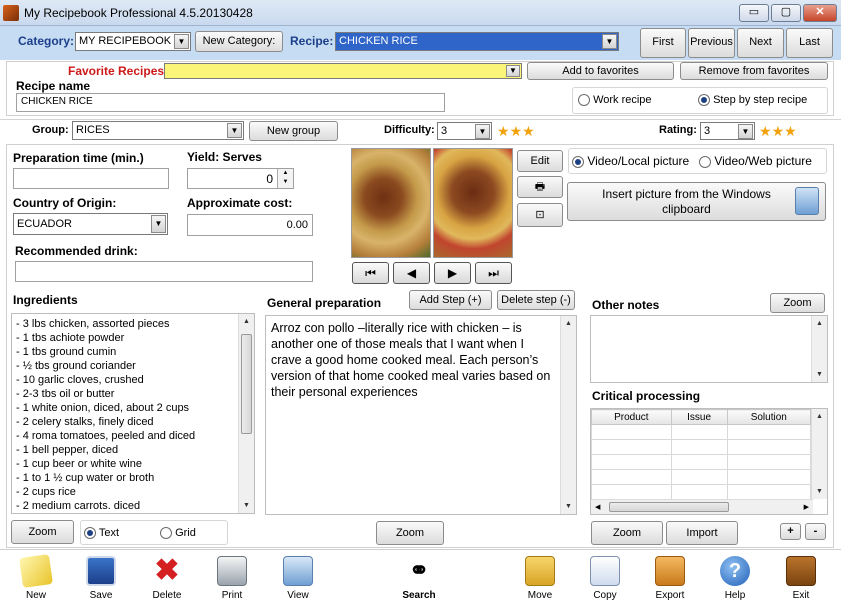 The width and height of the screenshot is (841, 613). Describe the element at coordinates (819, 454) in the screenshot. I see `critical-vscrollbar: ▲ ▼` at that location.